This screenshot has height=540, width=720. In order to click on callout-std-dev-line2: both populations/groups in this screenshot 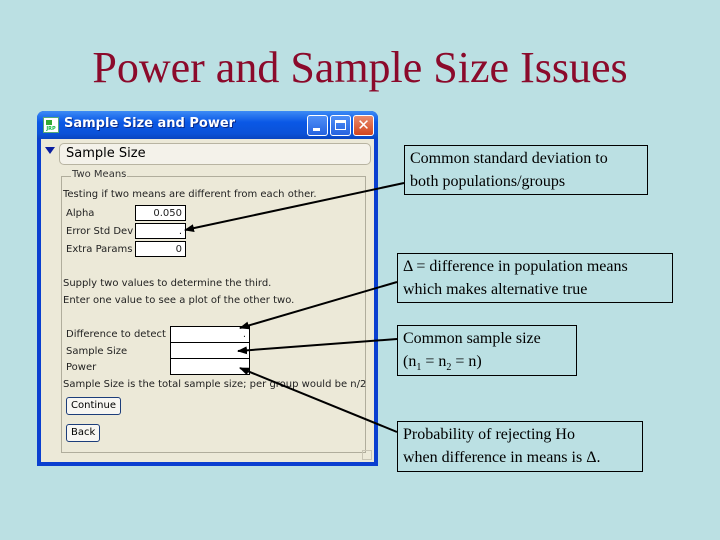, I will do `click(488, 181)`.